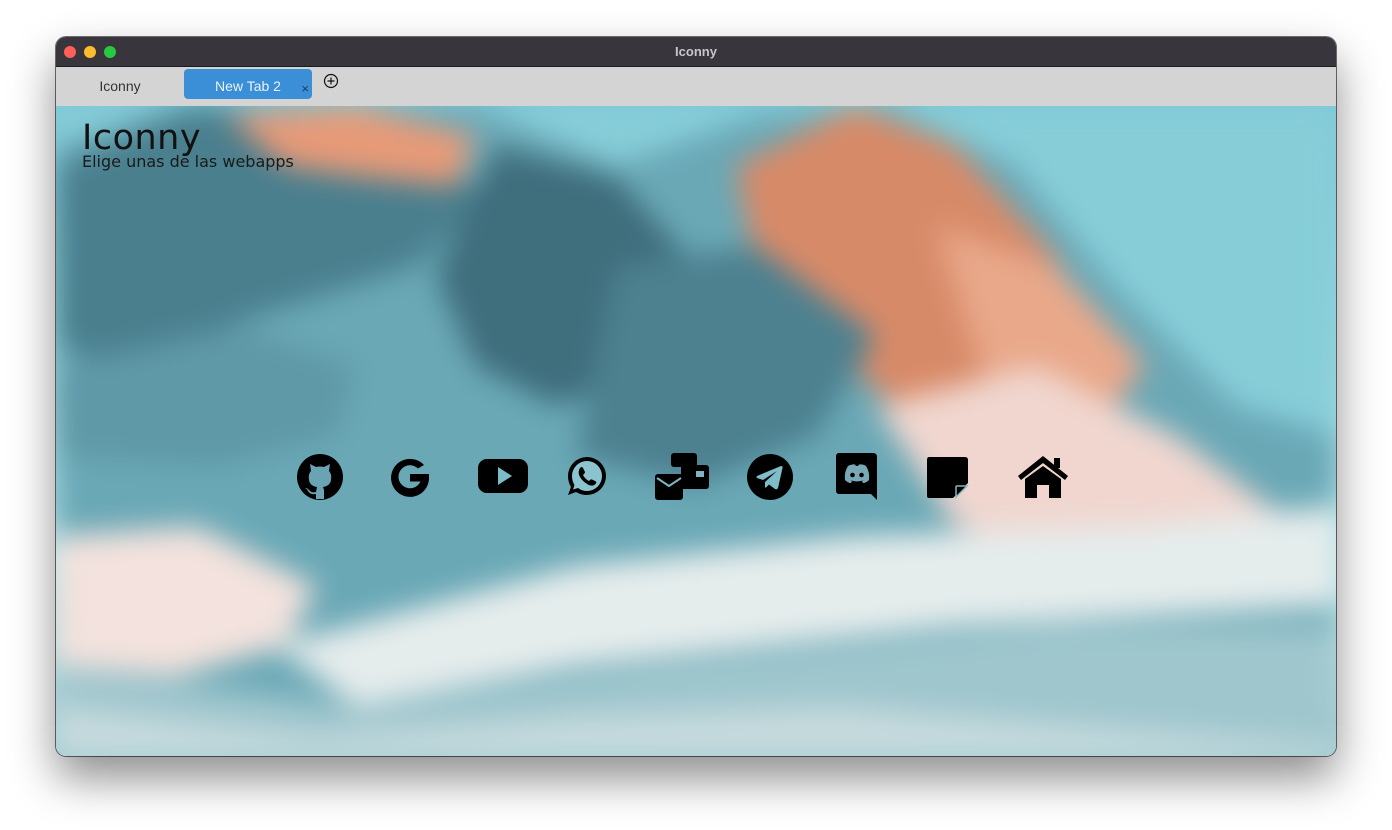 The image size is (1392, 830). Describe the element at coordinates (948, 478) in the screenshot. I see `sticky-note-icon` at that location.